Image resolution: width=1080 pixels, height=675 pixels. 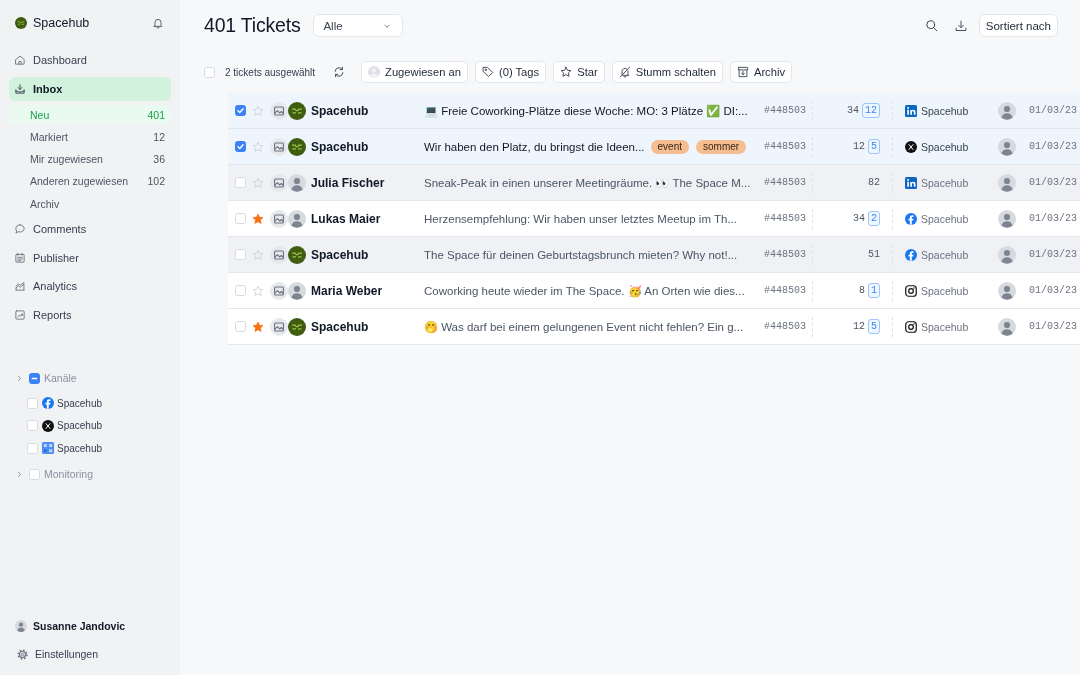 What do you see at coordinates (760, 72) in the screenshot?
I see `archive-button: Archiv` at bounding box center [760, 72].